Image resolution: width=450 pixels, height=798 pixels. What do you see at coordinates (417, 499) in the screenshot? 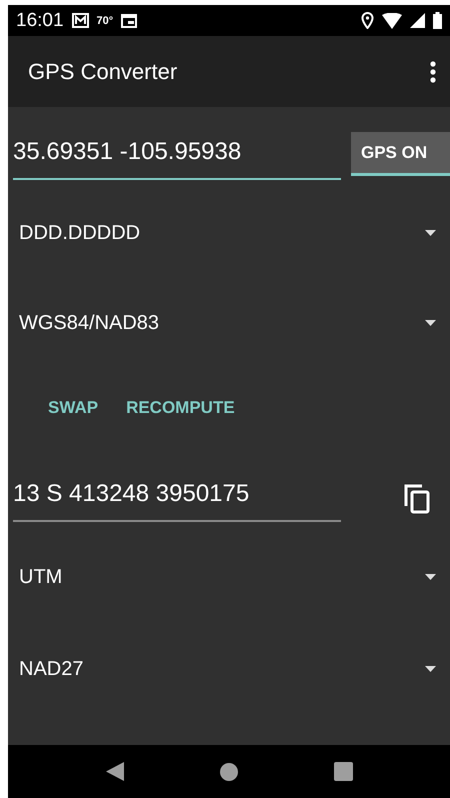
I see `copy-icon` at bounding box center [417, 499].